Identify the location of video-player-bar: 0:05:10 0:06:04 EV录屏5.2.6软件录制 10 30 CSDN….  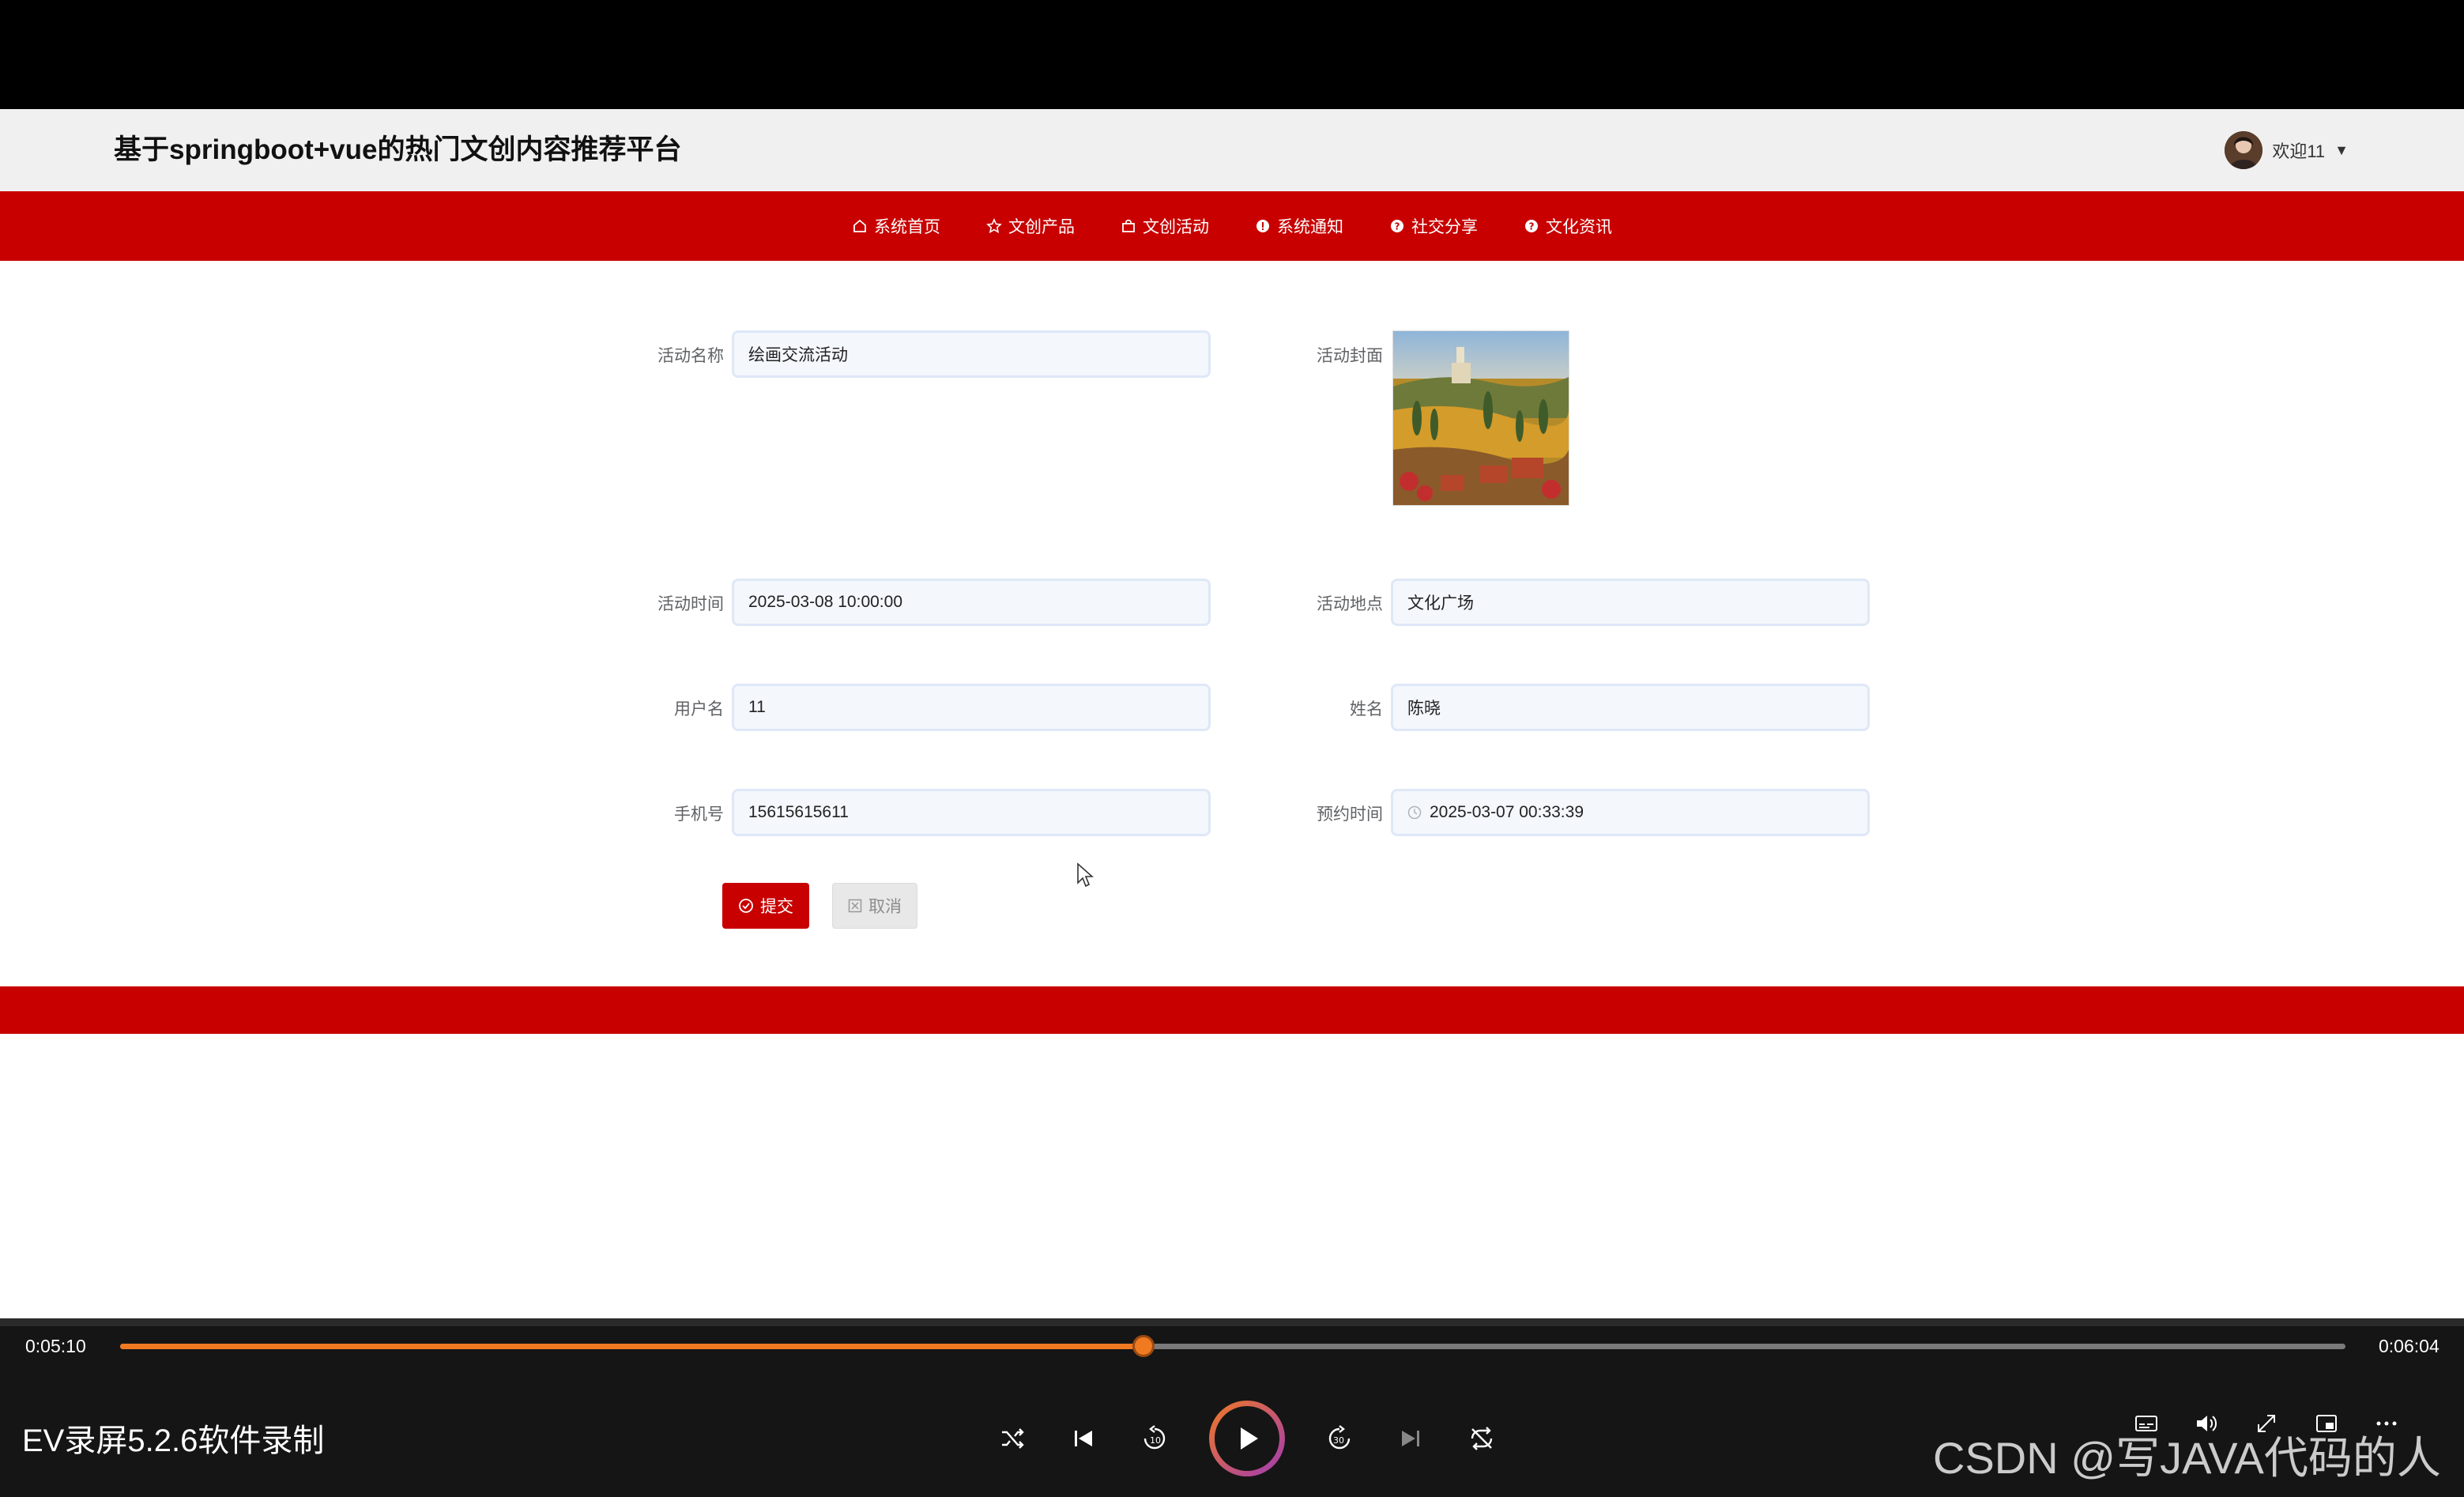
(1232, 1407).